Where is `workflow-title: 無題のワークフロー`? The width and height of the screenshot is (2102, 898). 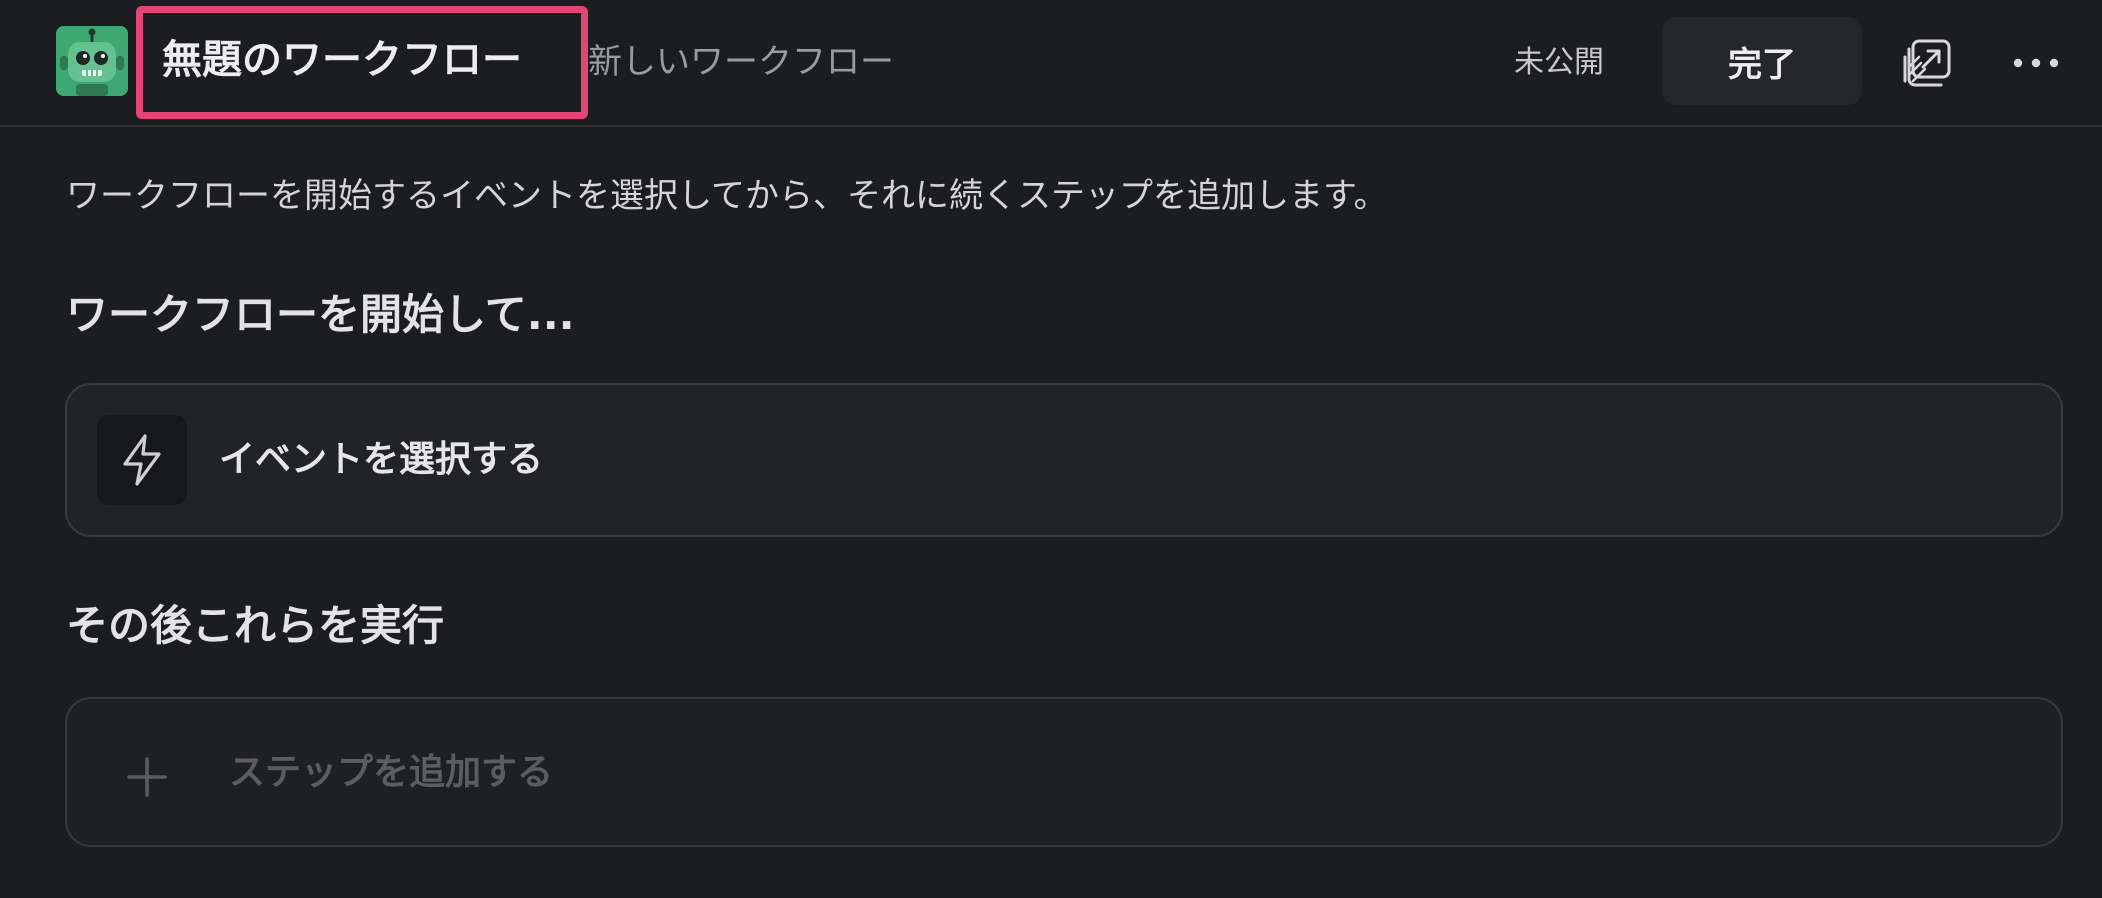 workflow-title: 無題のワークフロー is located at coordinates (342, 60).